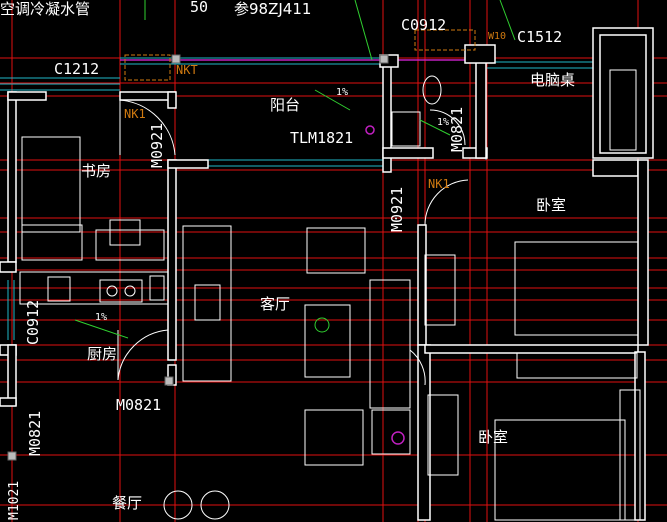 The width and height of the screenshot is (667, 522). What do you see at coordinates (457, 129) in the screenshot?
I see `door-label-m0821-bath: M0821` at bounding box center [457, 129].